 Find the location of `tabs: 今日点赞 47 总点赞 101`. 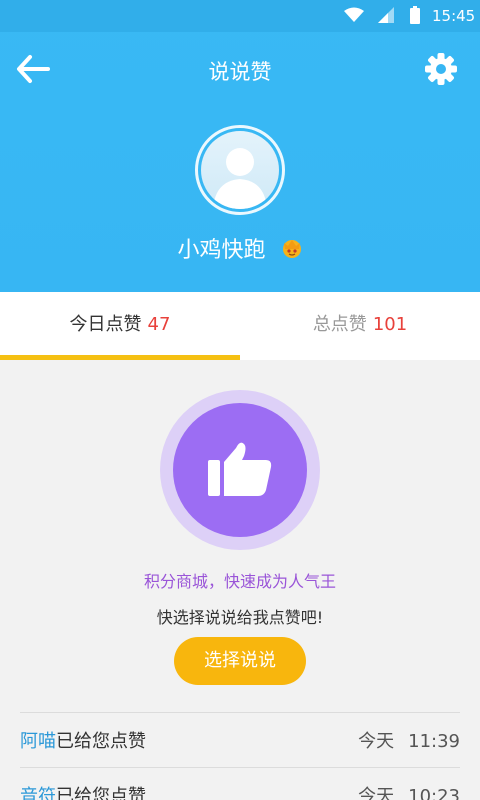

tabs: 今日点赞 47 总点赞 101 is located at coordinates (240, 326).